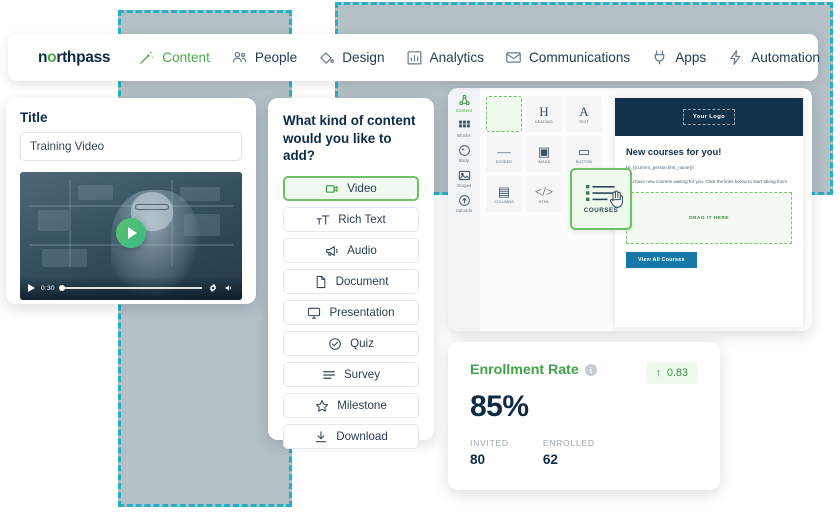 Image resolution: width=840 pixels, height=512 pixels. I want to click on content-type-video: Video, so click(351, 189).